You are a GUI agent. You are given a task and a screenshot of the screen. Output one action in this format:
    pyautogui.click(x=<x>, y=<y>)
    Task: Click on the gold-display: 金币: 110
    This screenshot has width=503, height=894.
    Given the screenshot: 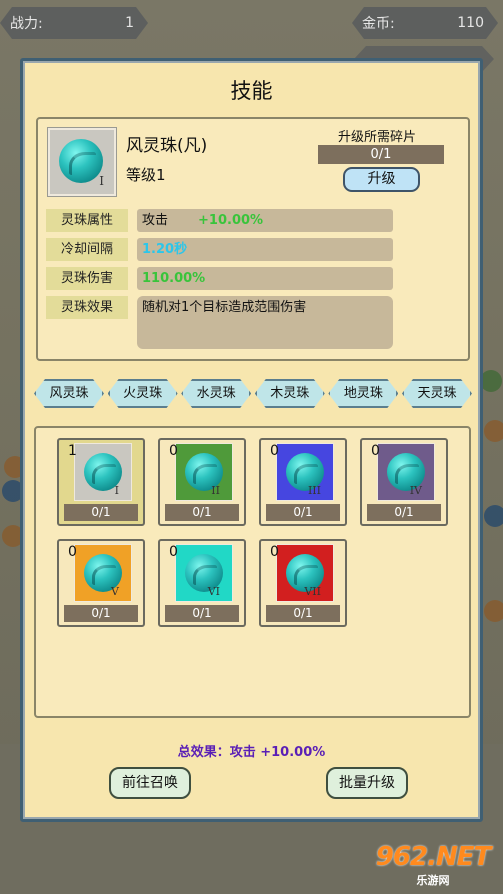 What is the action you would take?
    pyautogui.click(x=425, y=23)
    